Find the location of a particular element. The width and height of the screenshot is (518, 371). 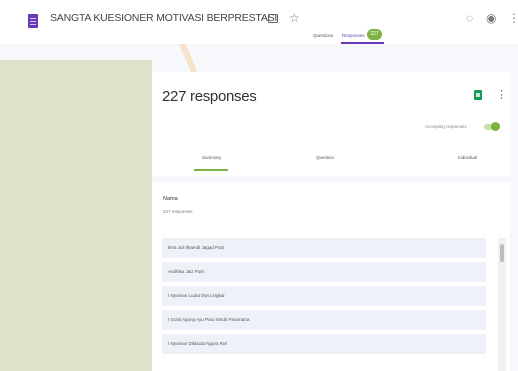

active-tab-indicator is located at coordinates (362, 43).